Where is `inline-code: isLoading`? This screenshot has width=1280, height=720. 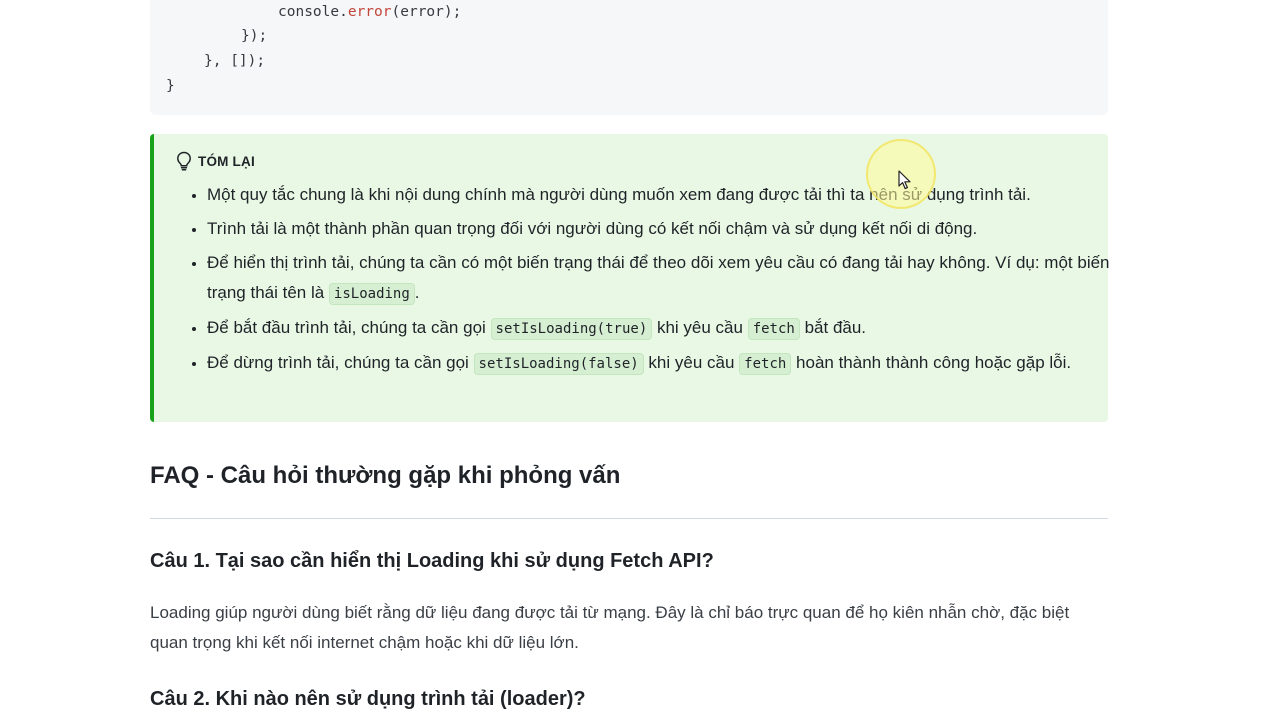 inline-code: isLoading is located at coordinates (371, 294).